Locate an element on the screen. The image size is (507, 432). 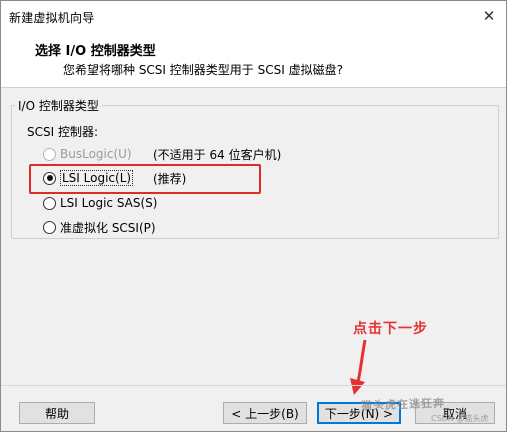
radio-buslogic: BusLogic(U) is located at coordinates (87, 154).